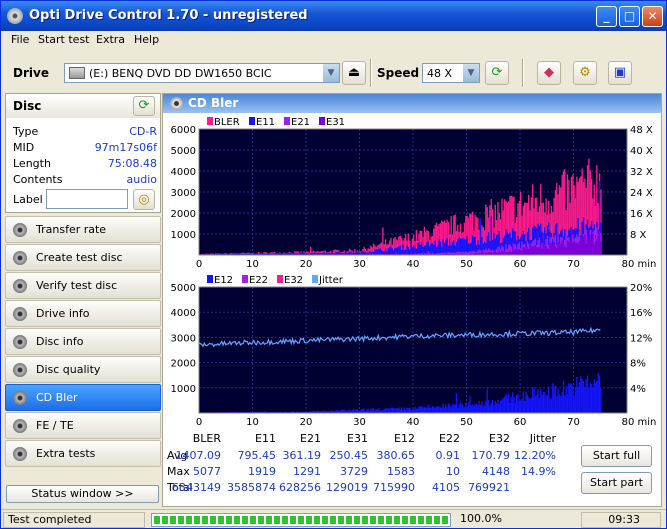 The height and width of the screenshot is (529, 667). Describe the element at coordinates (629, 16) in the screenshot. I see `maximize-button: □` at that location.